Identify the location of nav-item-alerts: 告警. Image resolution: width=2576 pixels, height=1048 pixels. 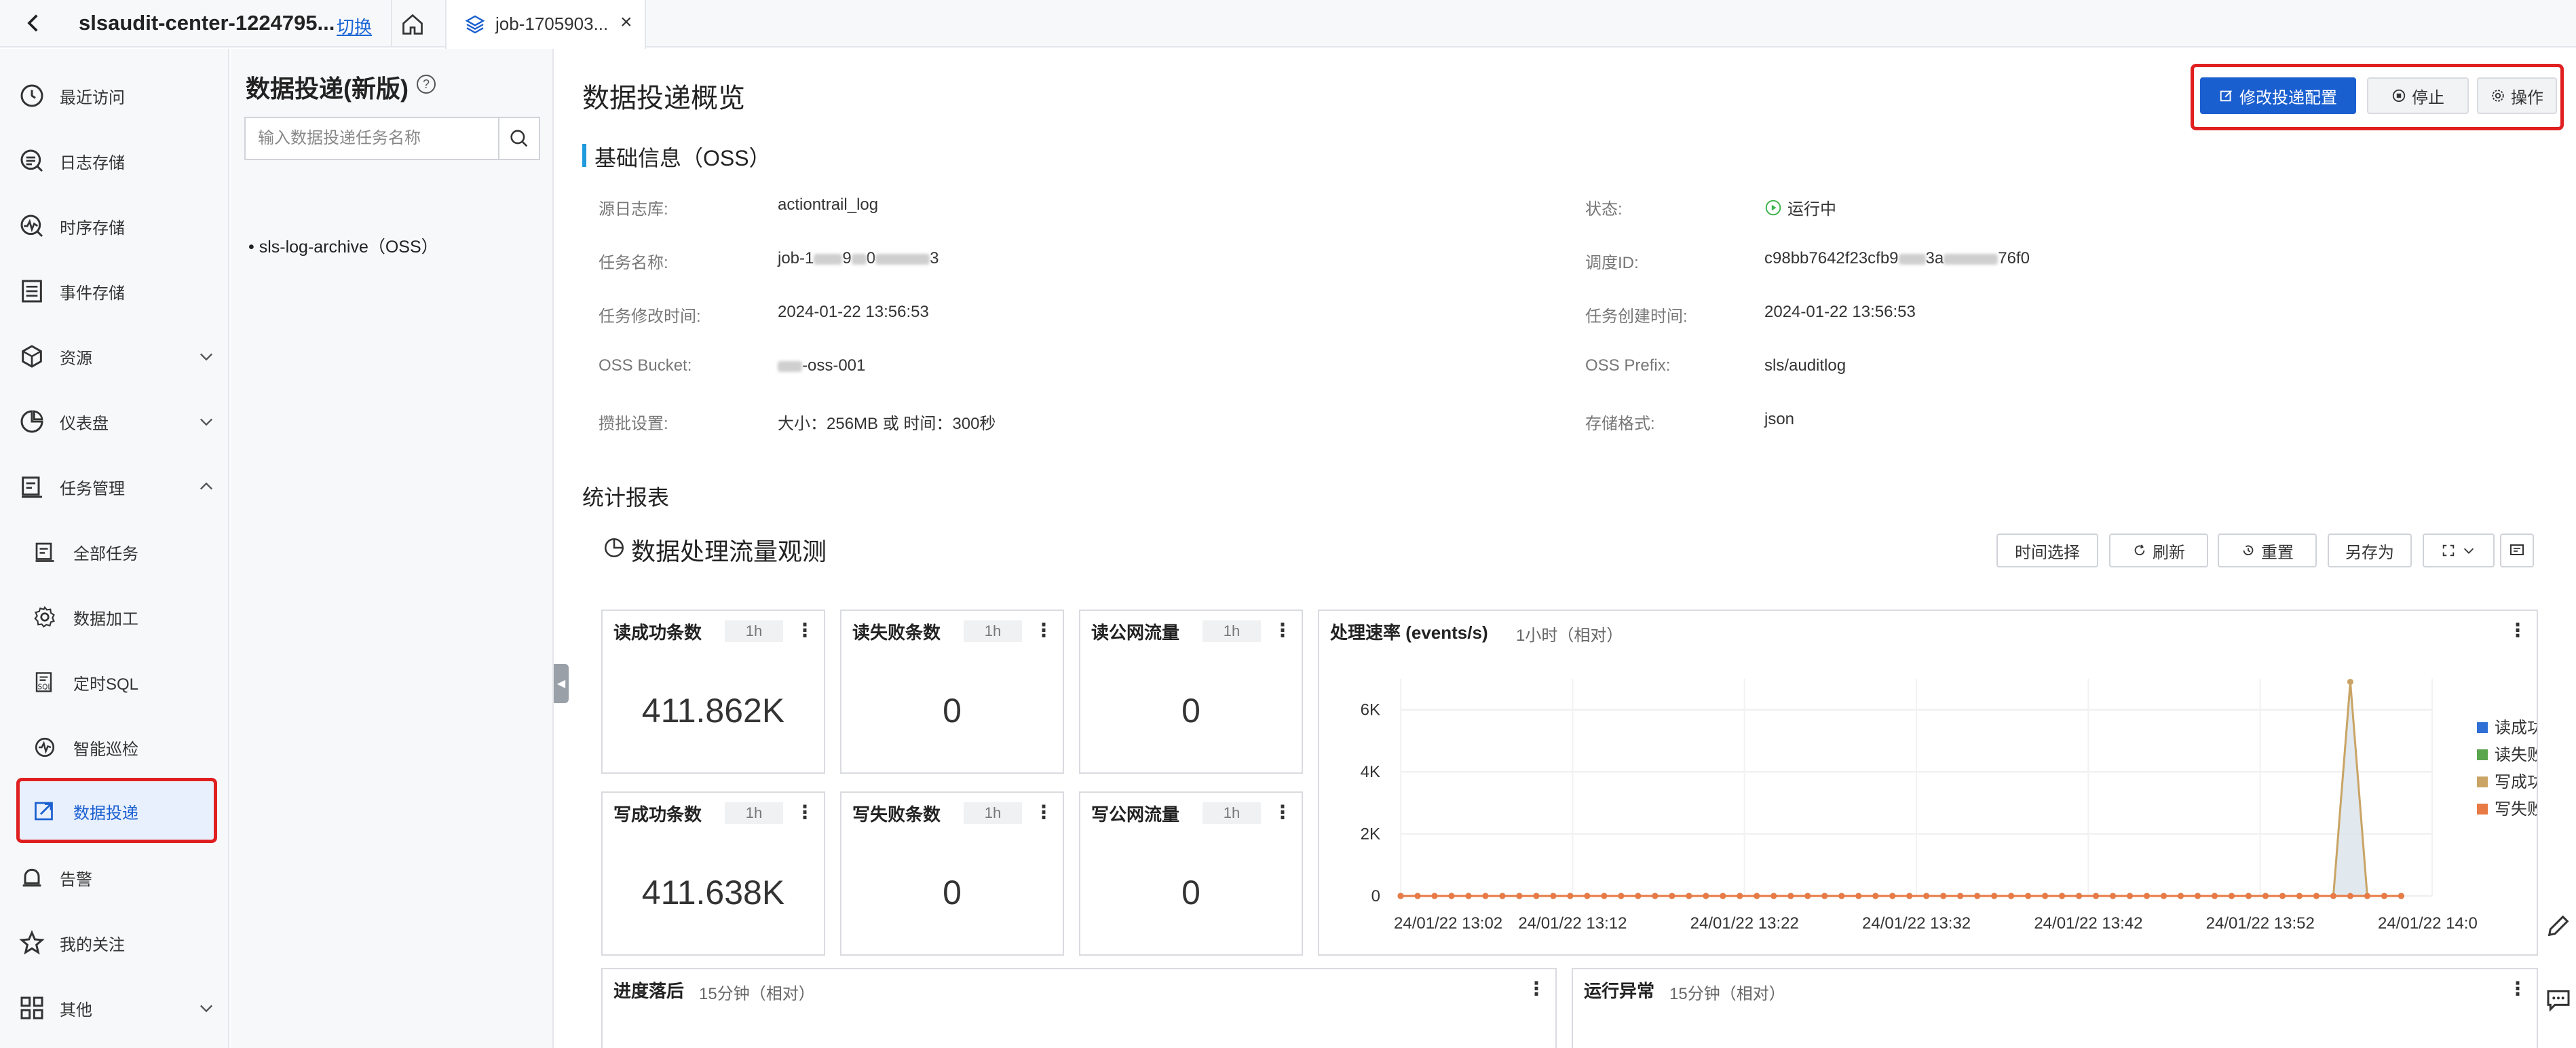
(115, 877).